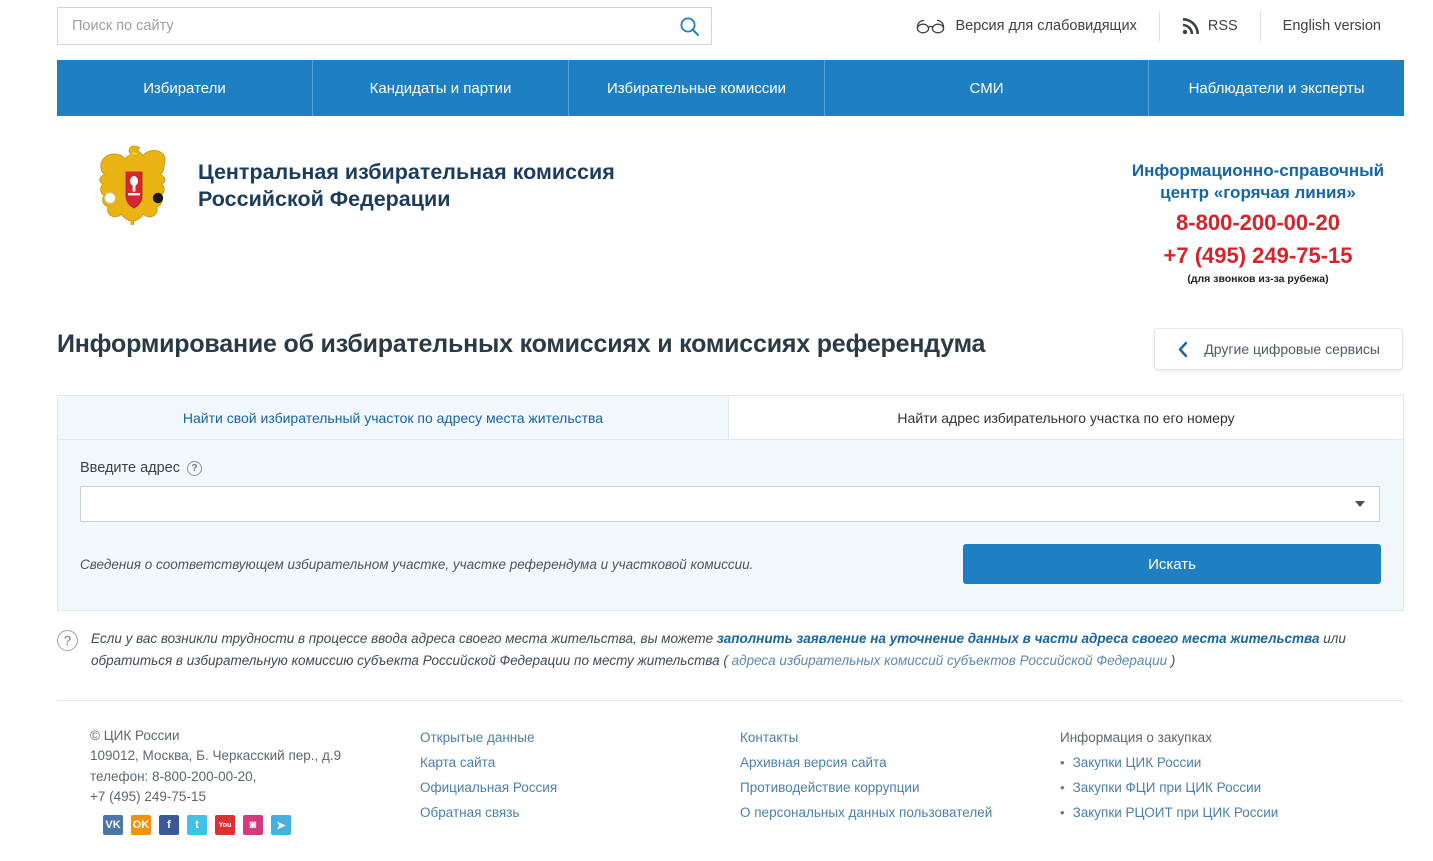  Describe the element at coordinates (253, 825) in the screenshot. I see `instagram-icon: ◙` at that location.